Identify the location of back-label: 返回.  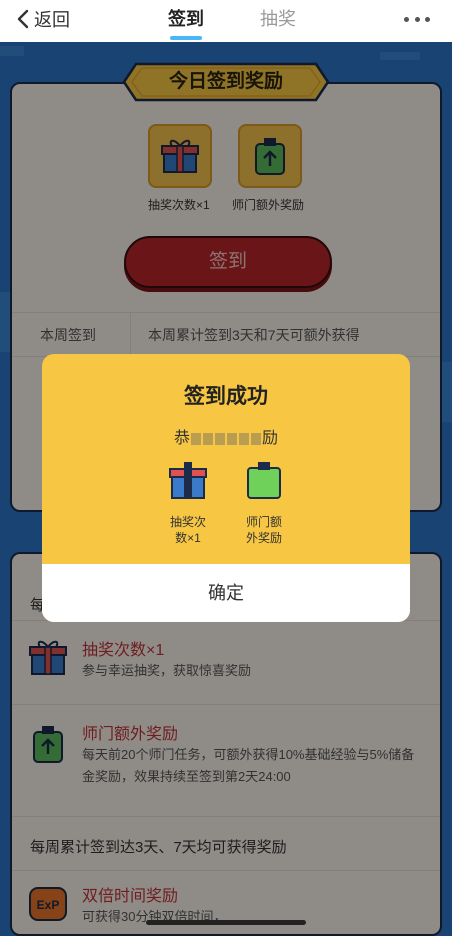
(52, 20).